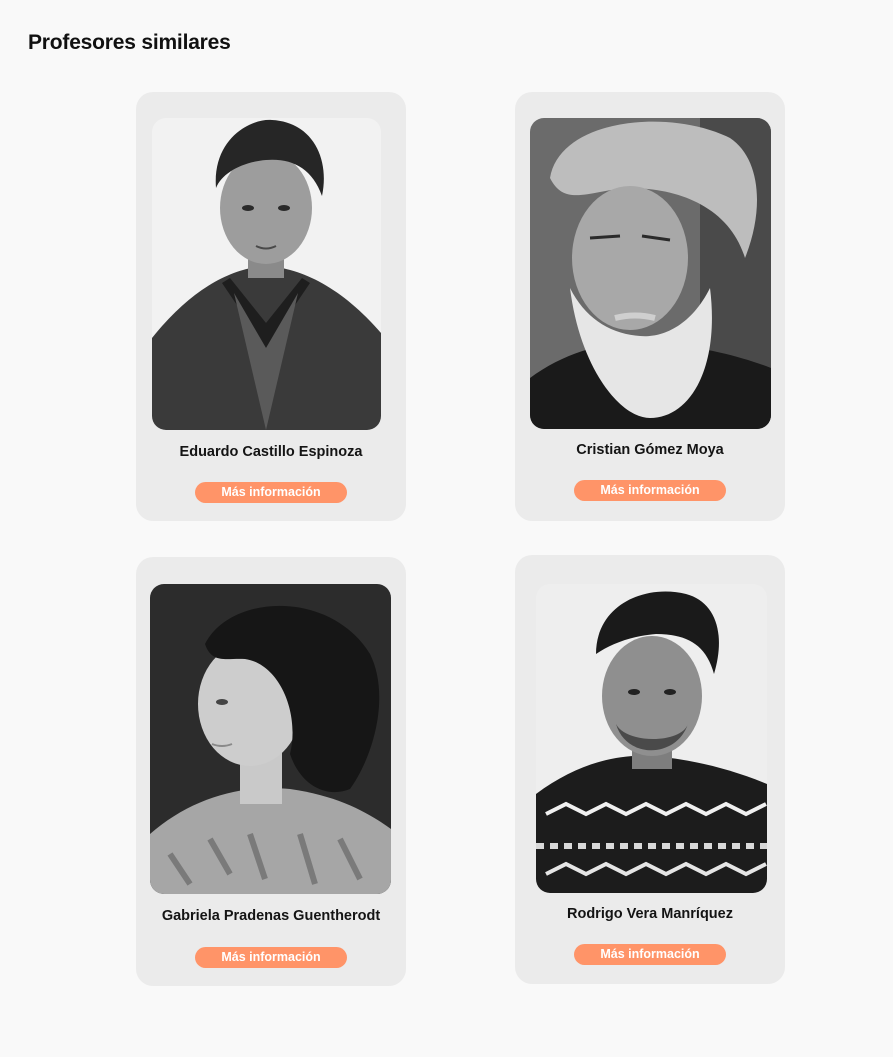 Image resolution: width=893 pixels, height=1057 pixels. I want to click on professor-name: Cristian Gómez Moya, so click(650, 450).